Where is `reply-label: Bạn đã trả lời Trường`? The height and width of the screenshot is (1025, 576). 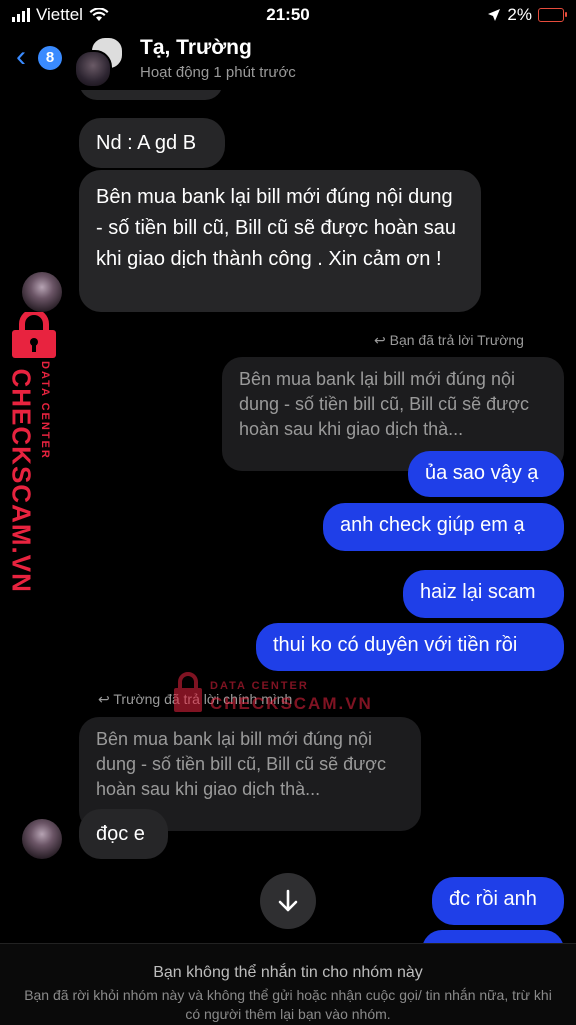
reply-label: Bạn đã trả lời Trường is located at coordinates (456, 340).